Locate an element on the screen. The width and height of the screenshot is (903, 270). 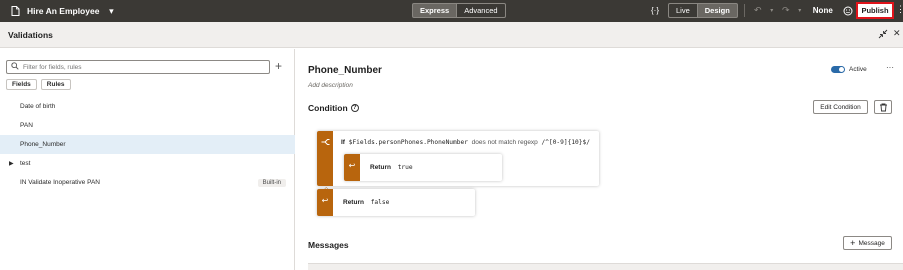
return-true-card: ↩ Return true is located at coordinates (423, 167).